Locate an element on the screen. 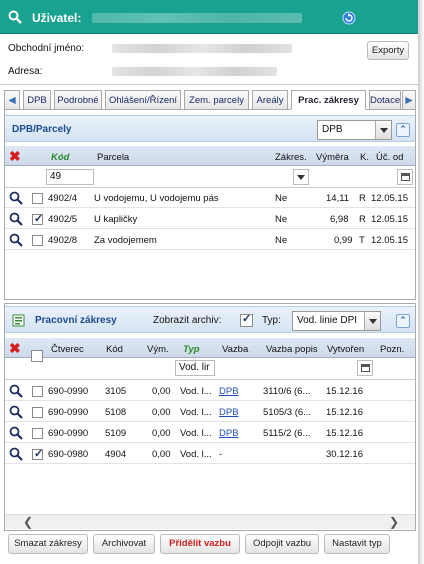 The height and width of the screenshot is (564, 424). archive-label: Zobrazit archiv: is located at coordinates (187, 320).